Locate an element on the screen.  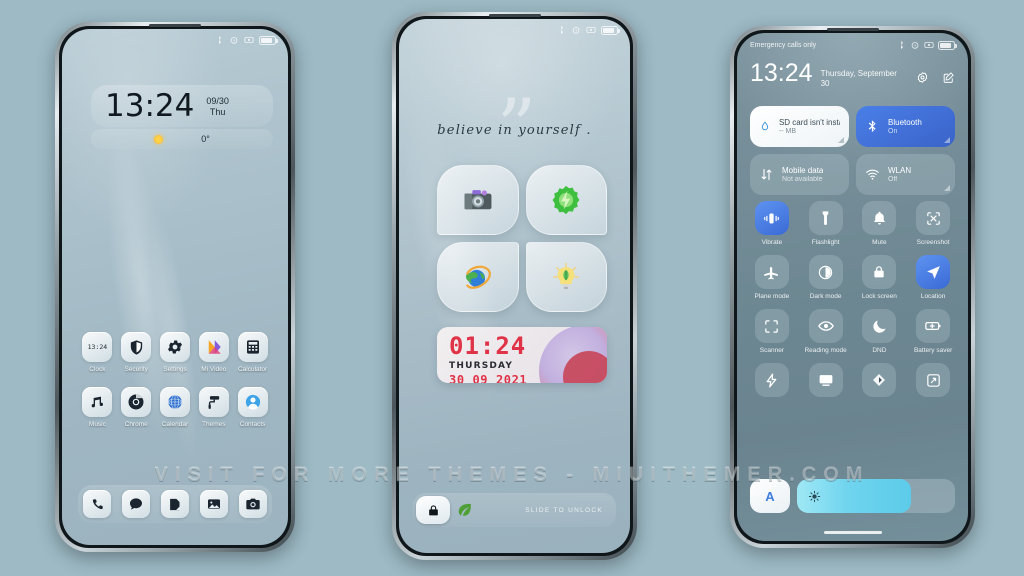
app-music: Music is located at coordinates (97, 407).